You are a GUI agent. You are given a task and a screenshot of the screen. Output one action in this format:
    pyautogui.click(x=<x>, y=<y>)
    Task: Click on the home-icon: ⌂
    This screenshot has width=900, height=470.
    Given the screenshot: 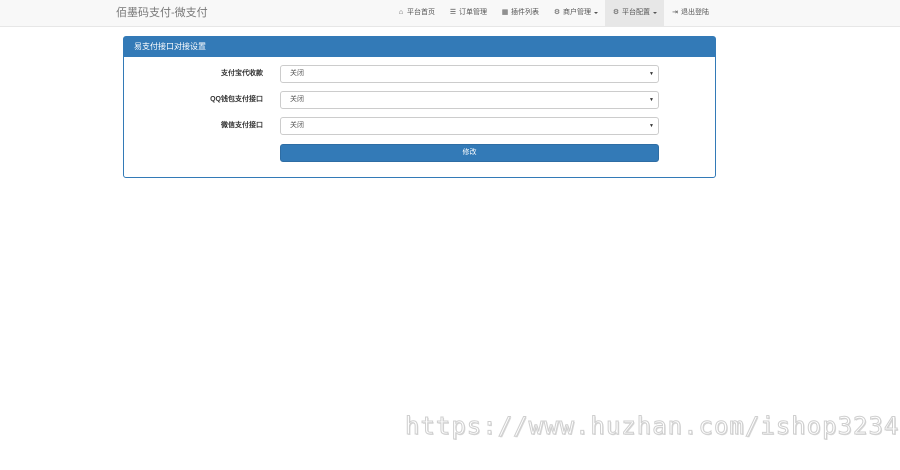 What is the action you would take?
    pyautogui.click(x=401, y=12)
    